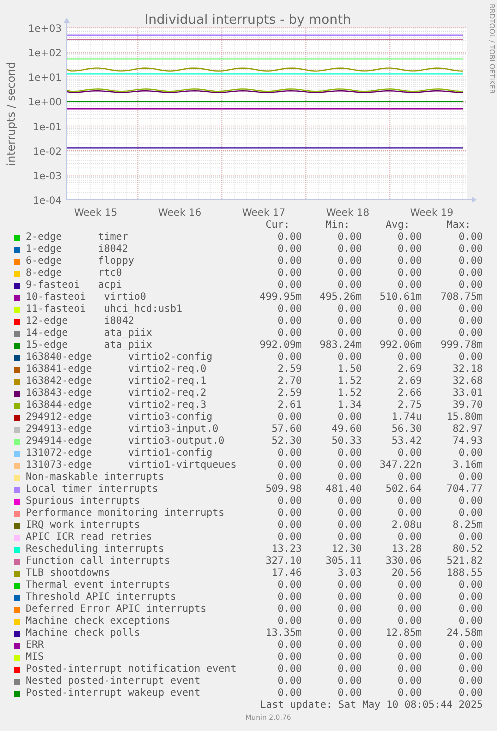 This screenshot has width=497, height=731. I want to click on series-name: 131073-edge virtio1-virtqueues, so click(132, 466).